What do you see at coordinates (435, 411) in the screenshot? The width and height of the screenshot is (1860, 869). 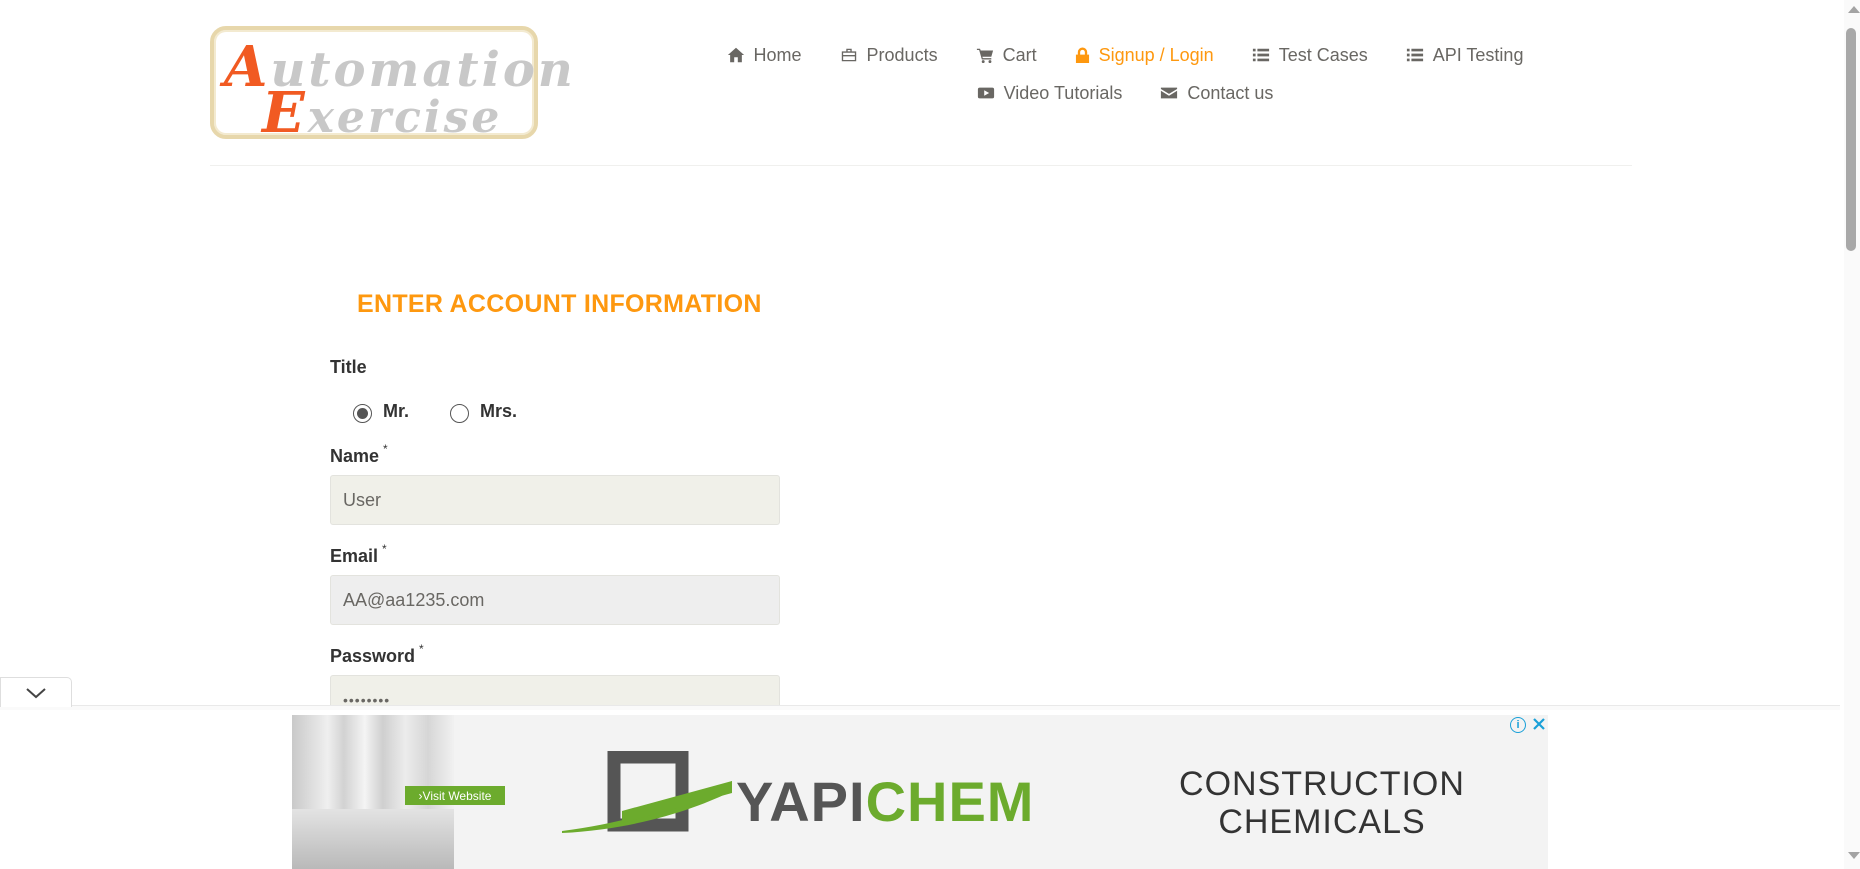 I see `title-radio-group: Mr. Mrs.` at bounding box center [435, 411].